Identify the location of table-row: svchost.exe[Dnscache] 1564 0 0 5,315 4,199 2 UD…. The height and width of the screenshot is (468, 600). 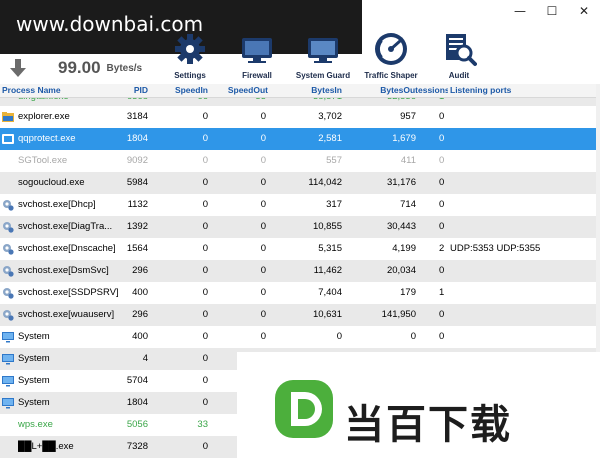
(298, 249).